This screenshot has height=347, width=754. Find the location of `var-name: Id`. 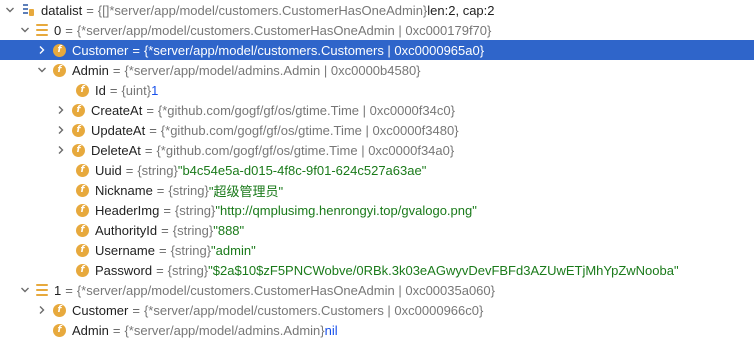

var-name: Id is located at coordinates (100, 90).